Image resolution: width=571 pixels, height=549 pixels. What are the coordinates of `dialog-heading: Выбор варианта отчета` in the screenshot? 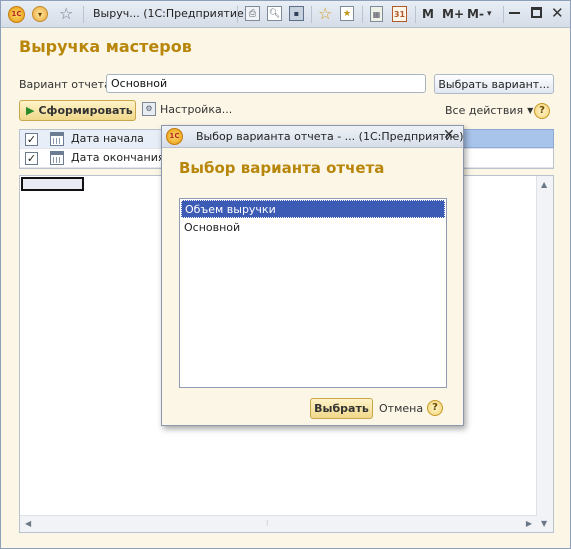 It's located at (282, 168).